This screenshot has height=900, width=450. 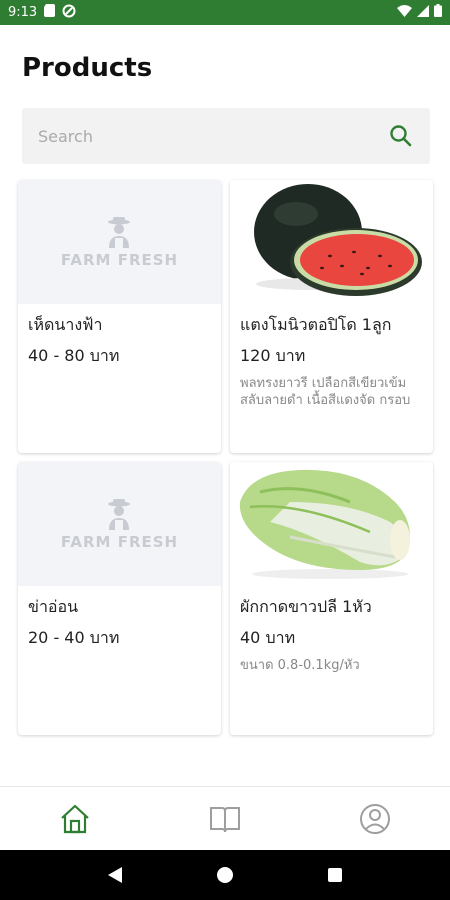 I want to click on signal-icon, so click(x=423, y=12).